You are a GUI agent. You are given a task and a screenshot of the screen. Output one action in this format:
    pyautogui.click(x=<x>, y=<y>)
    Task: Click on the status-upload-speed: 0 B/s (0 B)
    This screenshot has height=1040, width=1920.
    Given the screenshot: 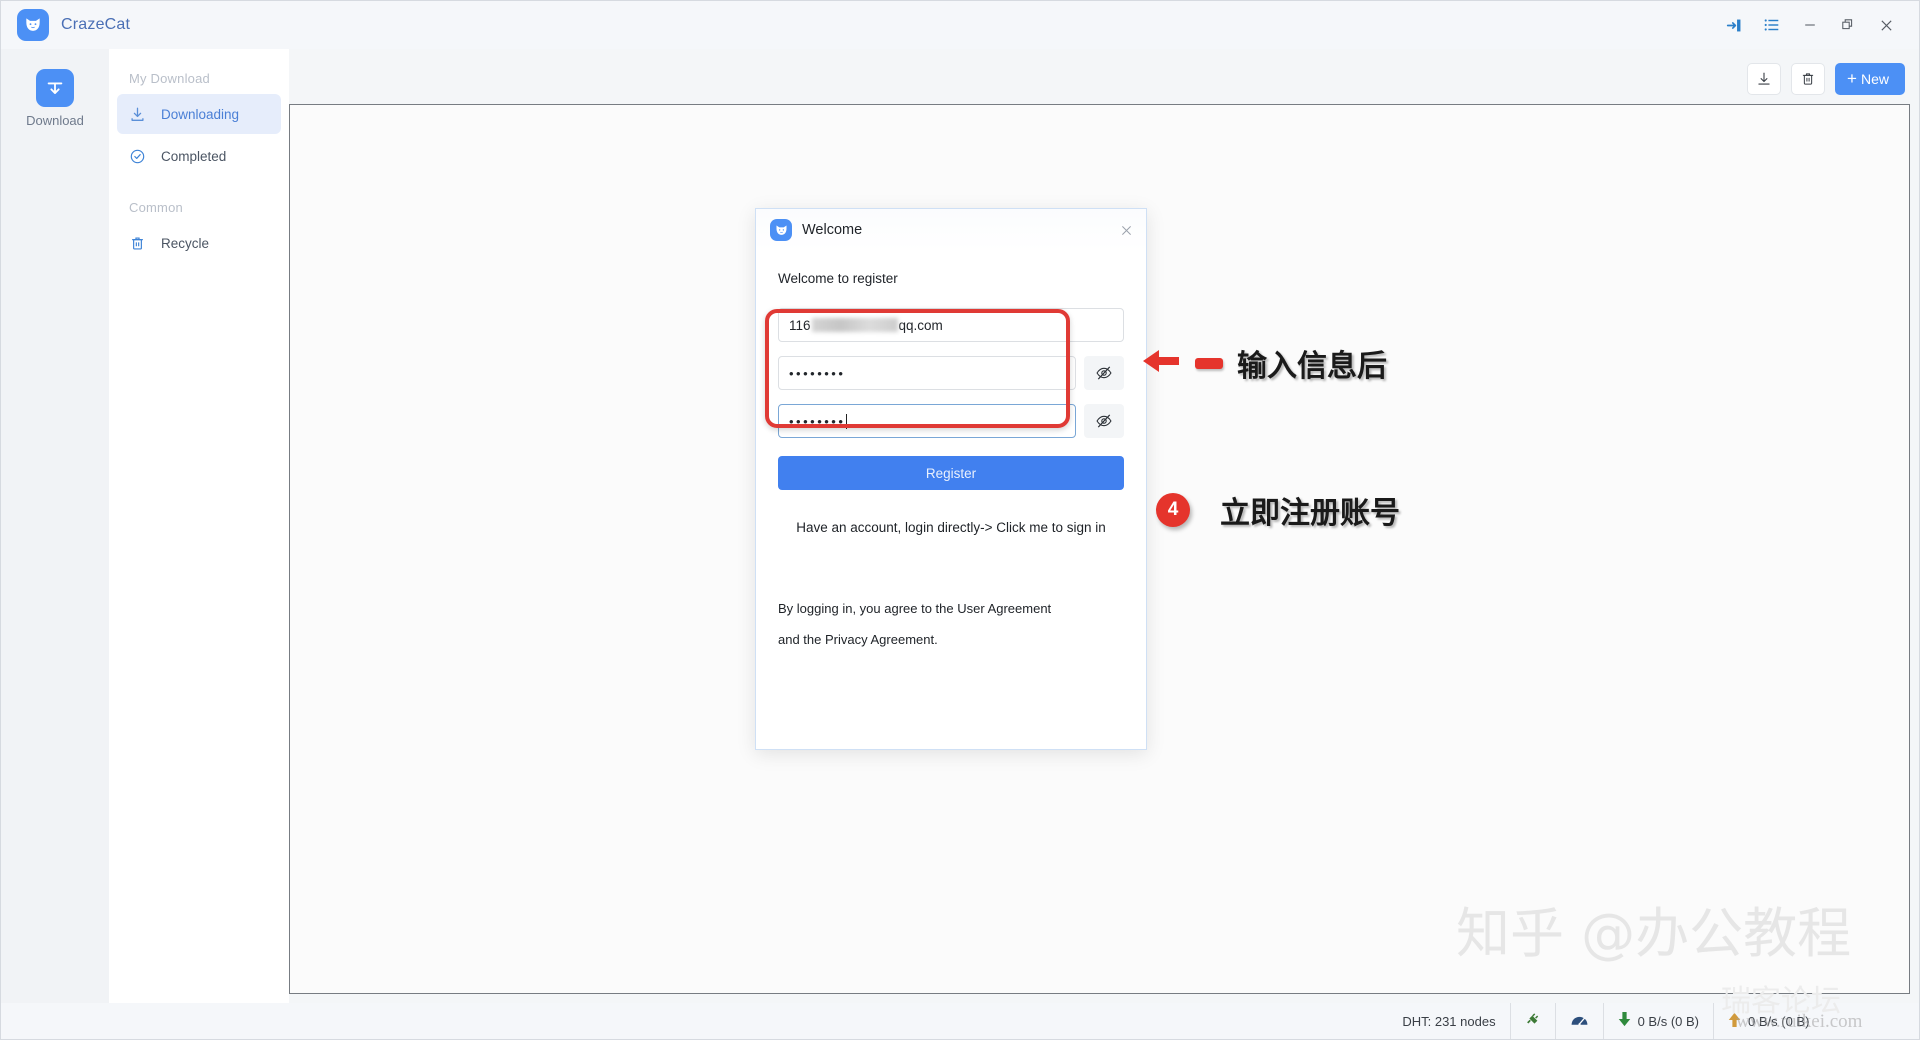 What is the action you would take?
    pyautogui.click(x=1816, y=1021)
    